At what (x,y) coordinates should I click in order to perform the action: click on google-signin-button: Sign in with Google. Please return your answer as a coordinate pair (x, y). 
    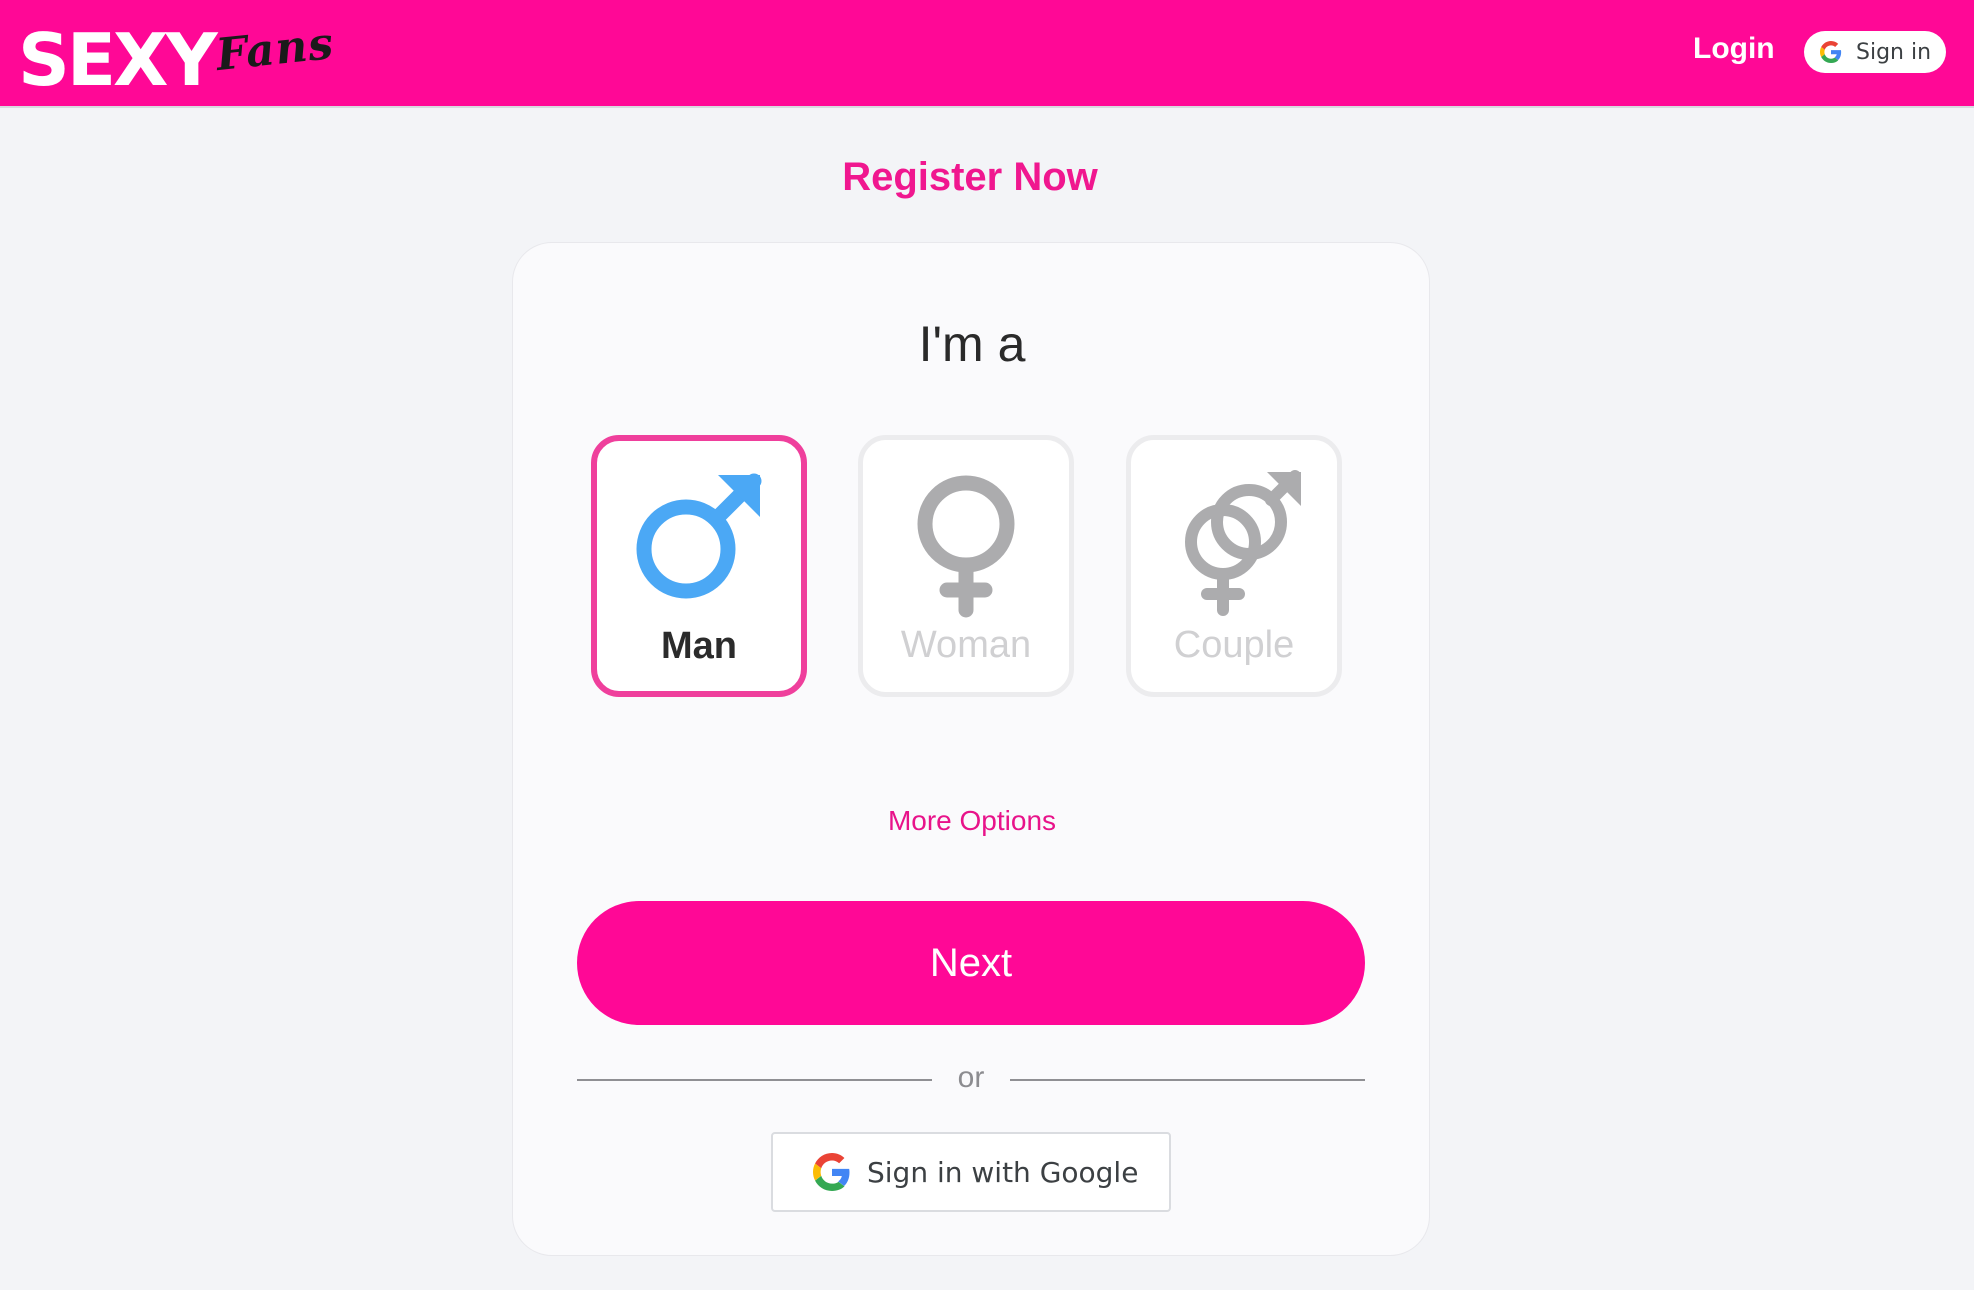
    Looking at the image, I should click on (971, 1172).